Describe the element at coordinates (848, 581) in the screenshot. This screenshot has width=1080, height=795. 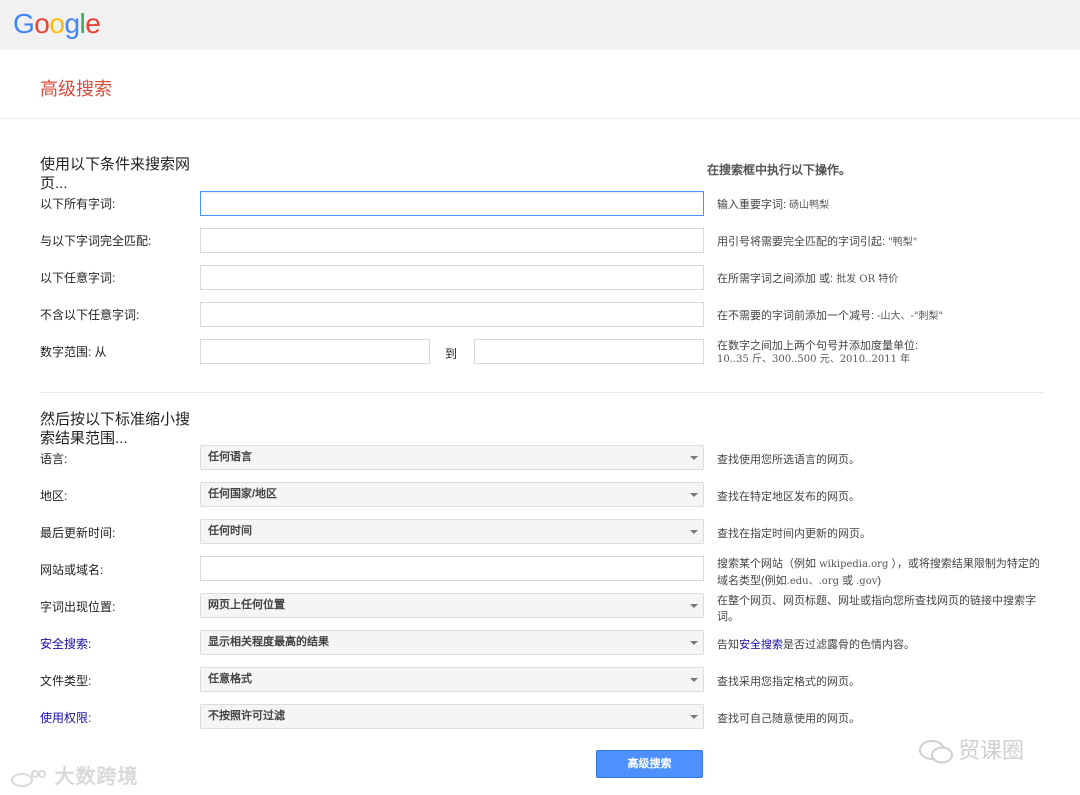
I see `hint-text: 或` at that location.